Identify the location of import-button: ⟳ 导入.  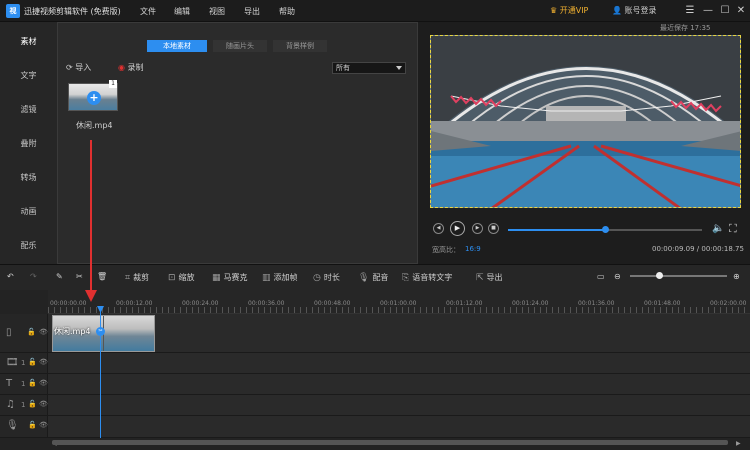
(78, 67).